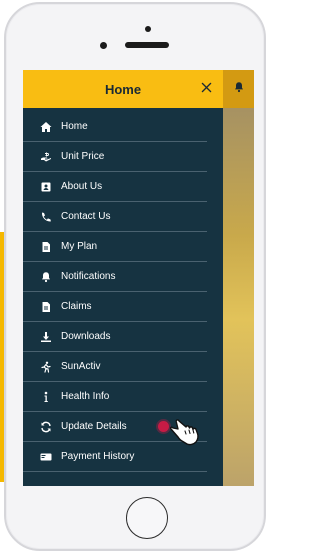 The height and width of the screenshot is (553, 320). Describe the element at coordinates (115, 217) in the screenshot. I see `menu-item-contact-us: Contact Us` at that location.